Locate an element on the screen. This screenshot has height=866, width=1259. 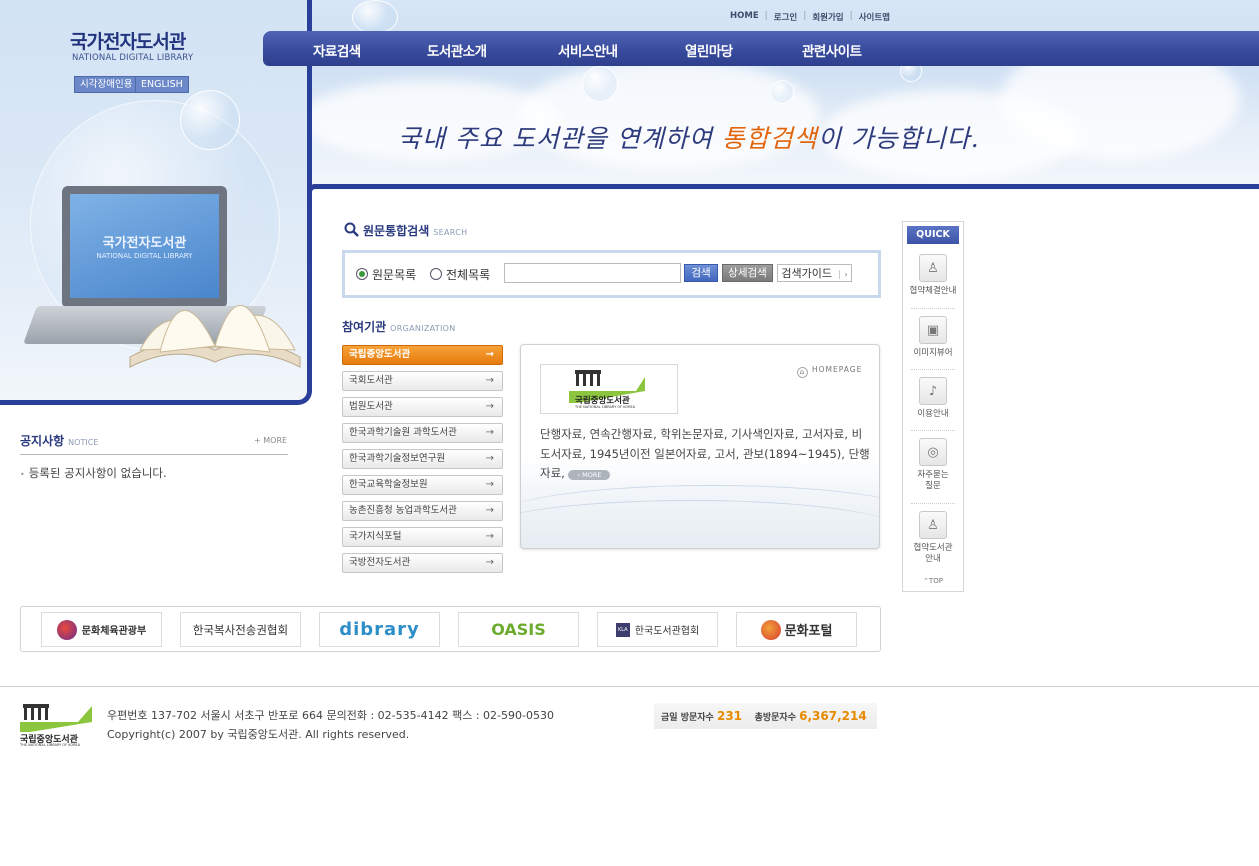
visitor-counter: 금일 방문자수 231 총방문자수 6,367,214 is located at coordinates (765, 716).